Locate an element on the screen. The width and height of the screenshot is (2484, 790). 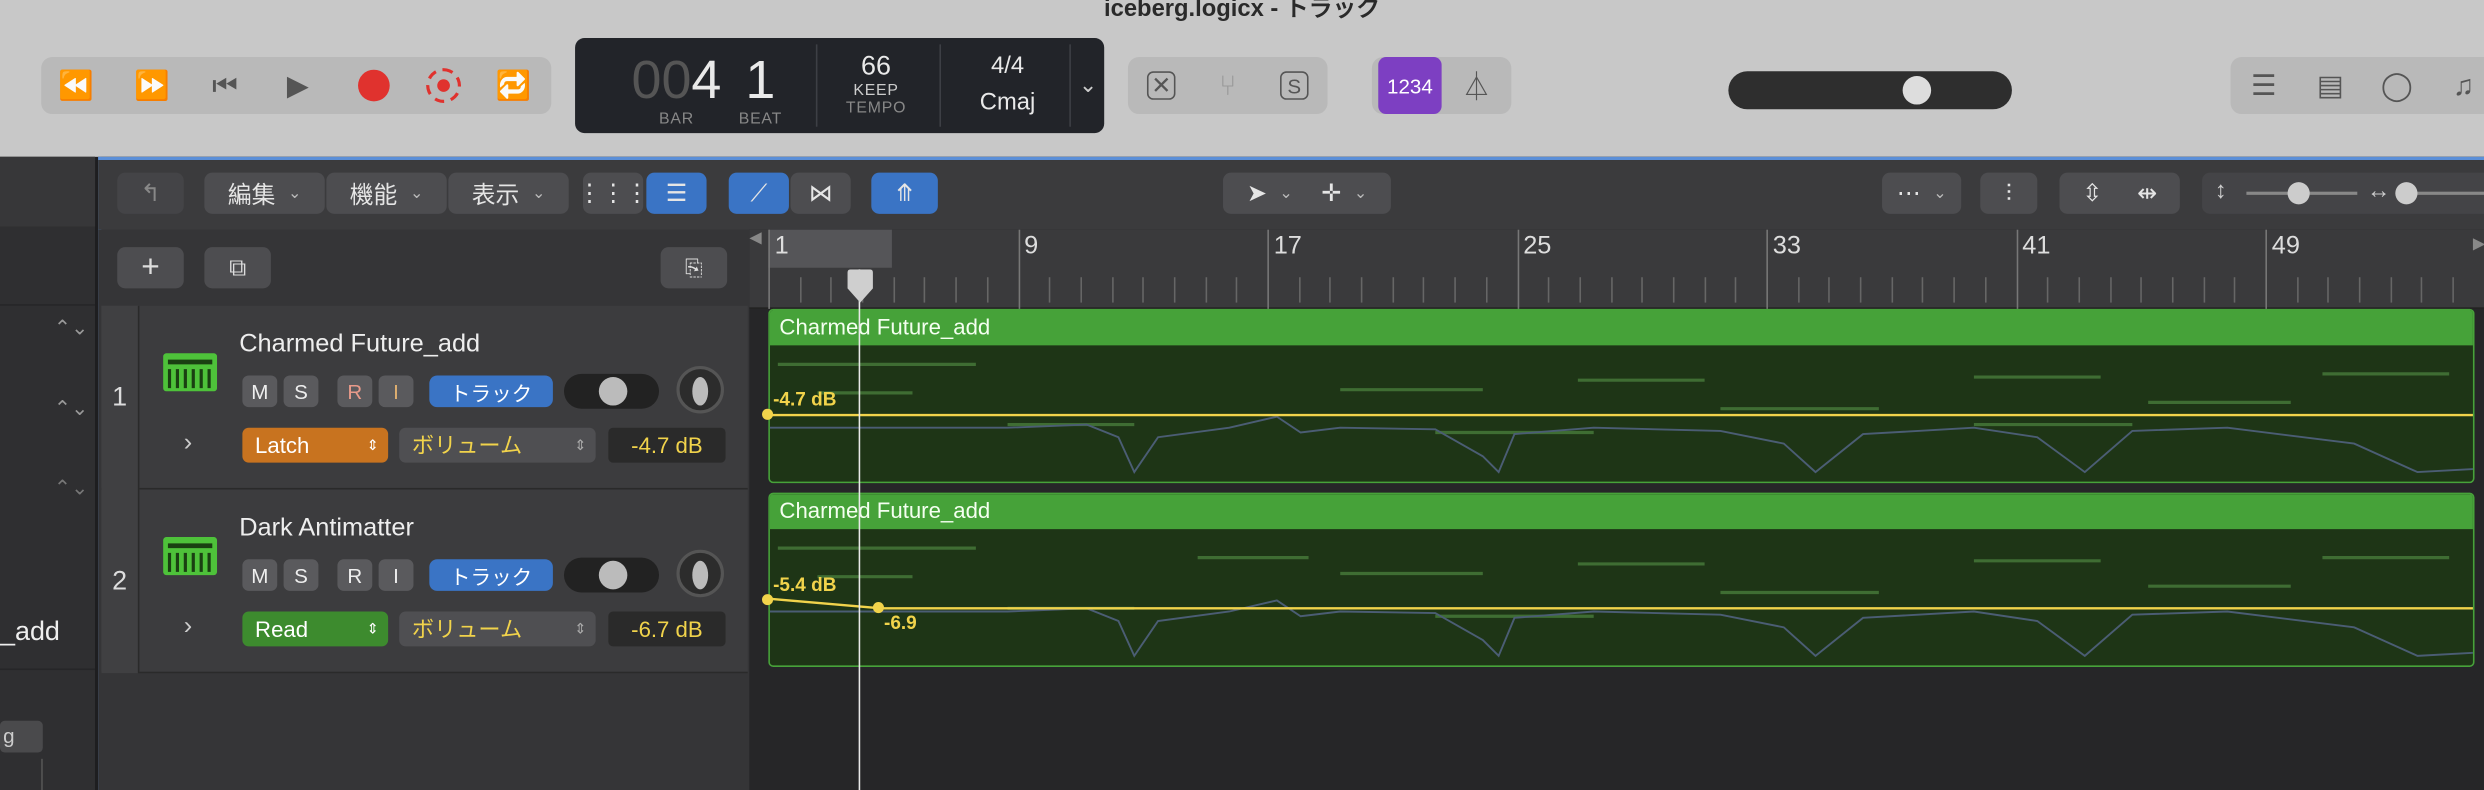
fit-buttons: ⇳ ⇹ is located at coordinates (2119, 193).